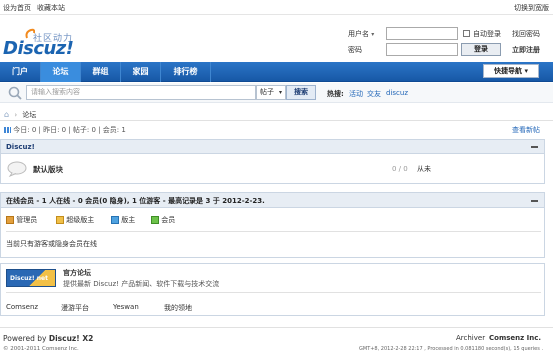  What do you see at coordinates (20, 115) in the screenshot?
I see `breadcrumb: ⌂ › 论坛` at bounding box center [20, 115].